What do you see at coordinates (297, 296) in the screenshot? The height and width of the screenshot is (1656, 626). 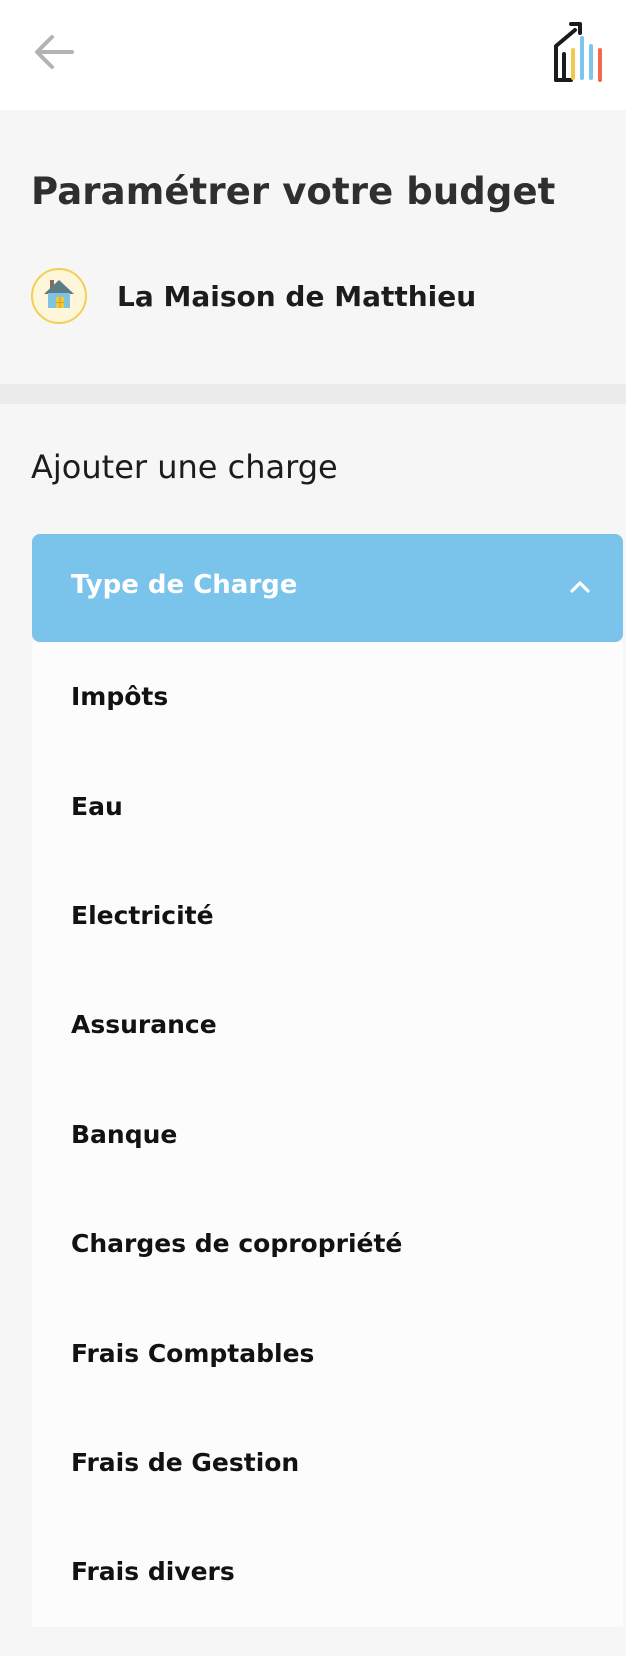 I see `property-name: La Maison de Matthieu` at bounding box center [297, 296].